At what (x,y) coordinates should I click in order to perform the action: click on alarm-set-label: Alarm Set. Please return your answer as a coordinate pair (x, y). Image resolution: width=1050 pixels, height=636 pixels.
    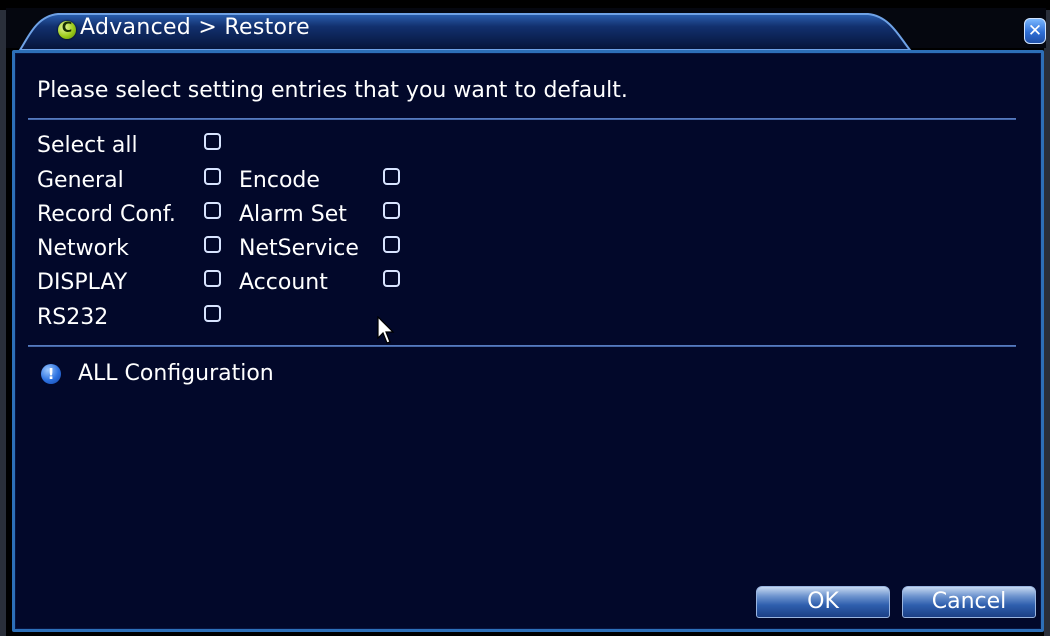
    Looking at the image, I should click on (293, 214).